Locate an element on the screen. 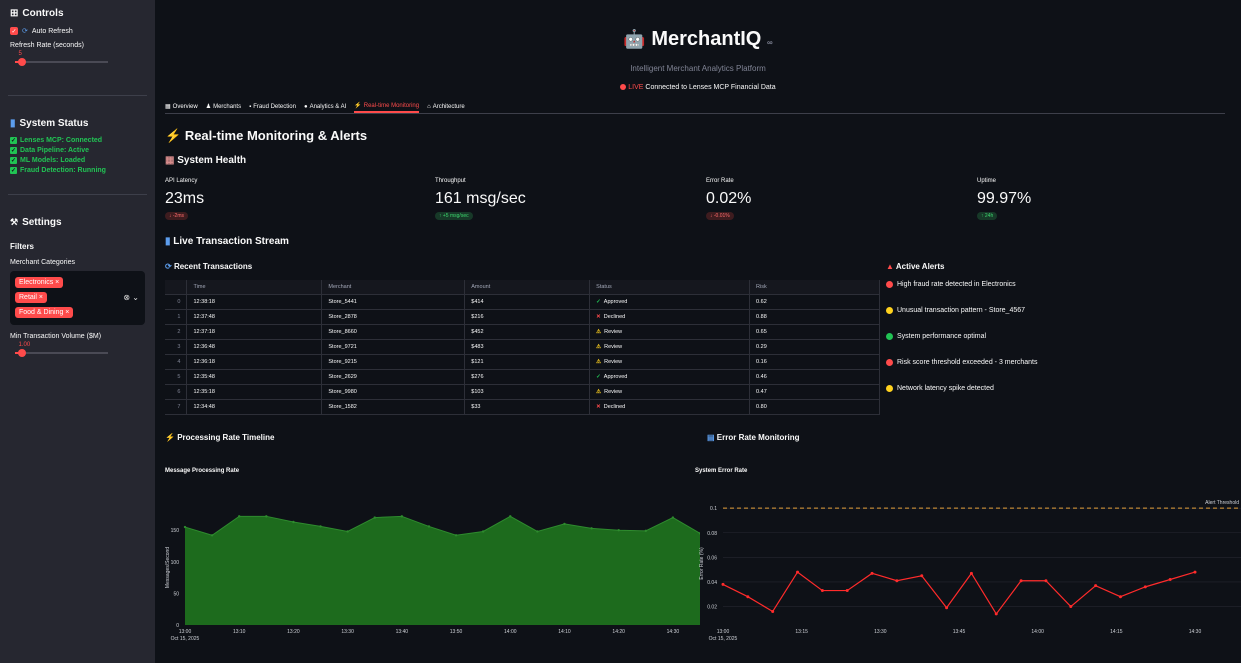 The image size is (1241, 663). cell-text: Review is located at coordinates (613, 362).